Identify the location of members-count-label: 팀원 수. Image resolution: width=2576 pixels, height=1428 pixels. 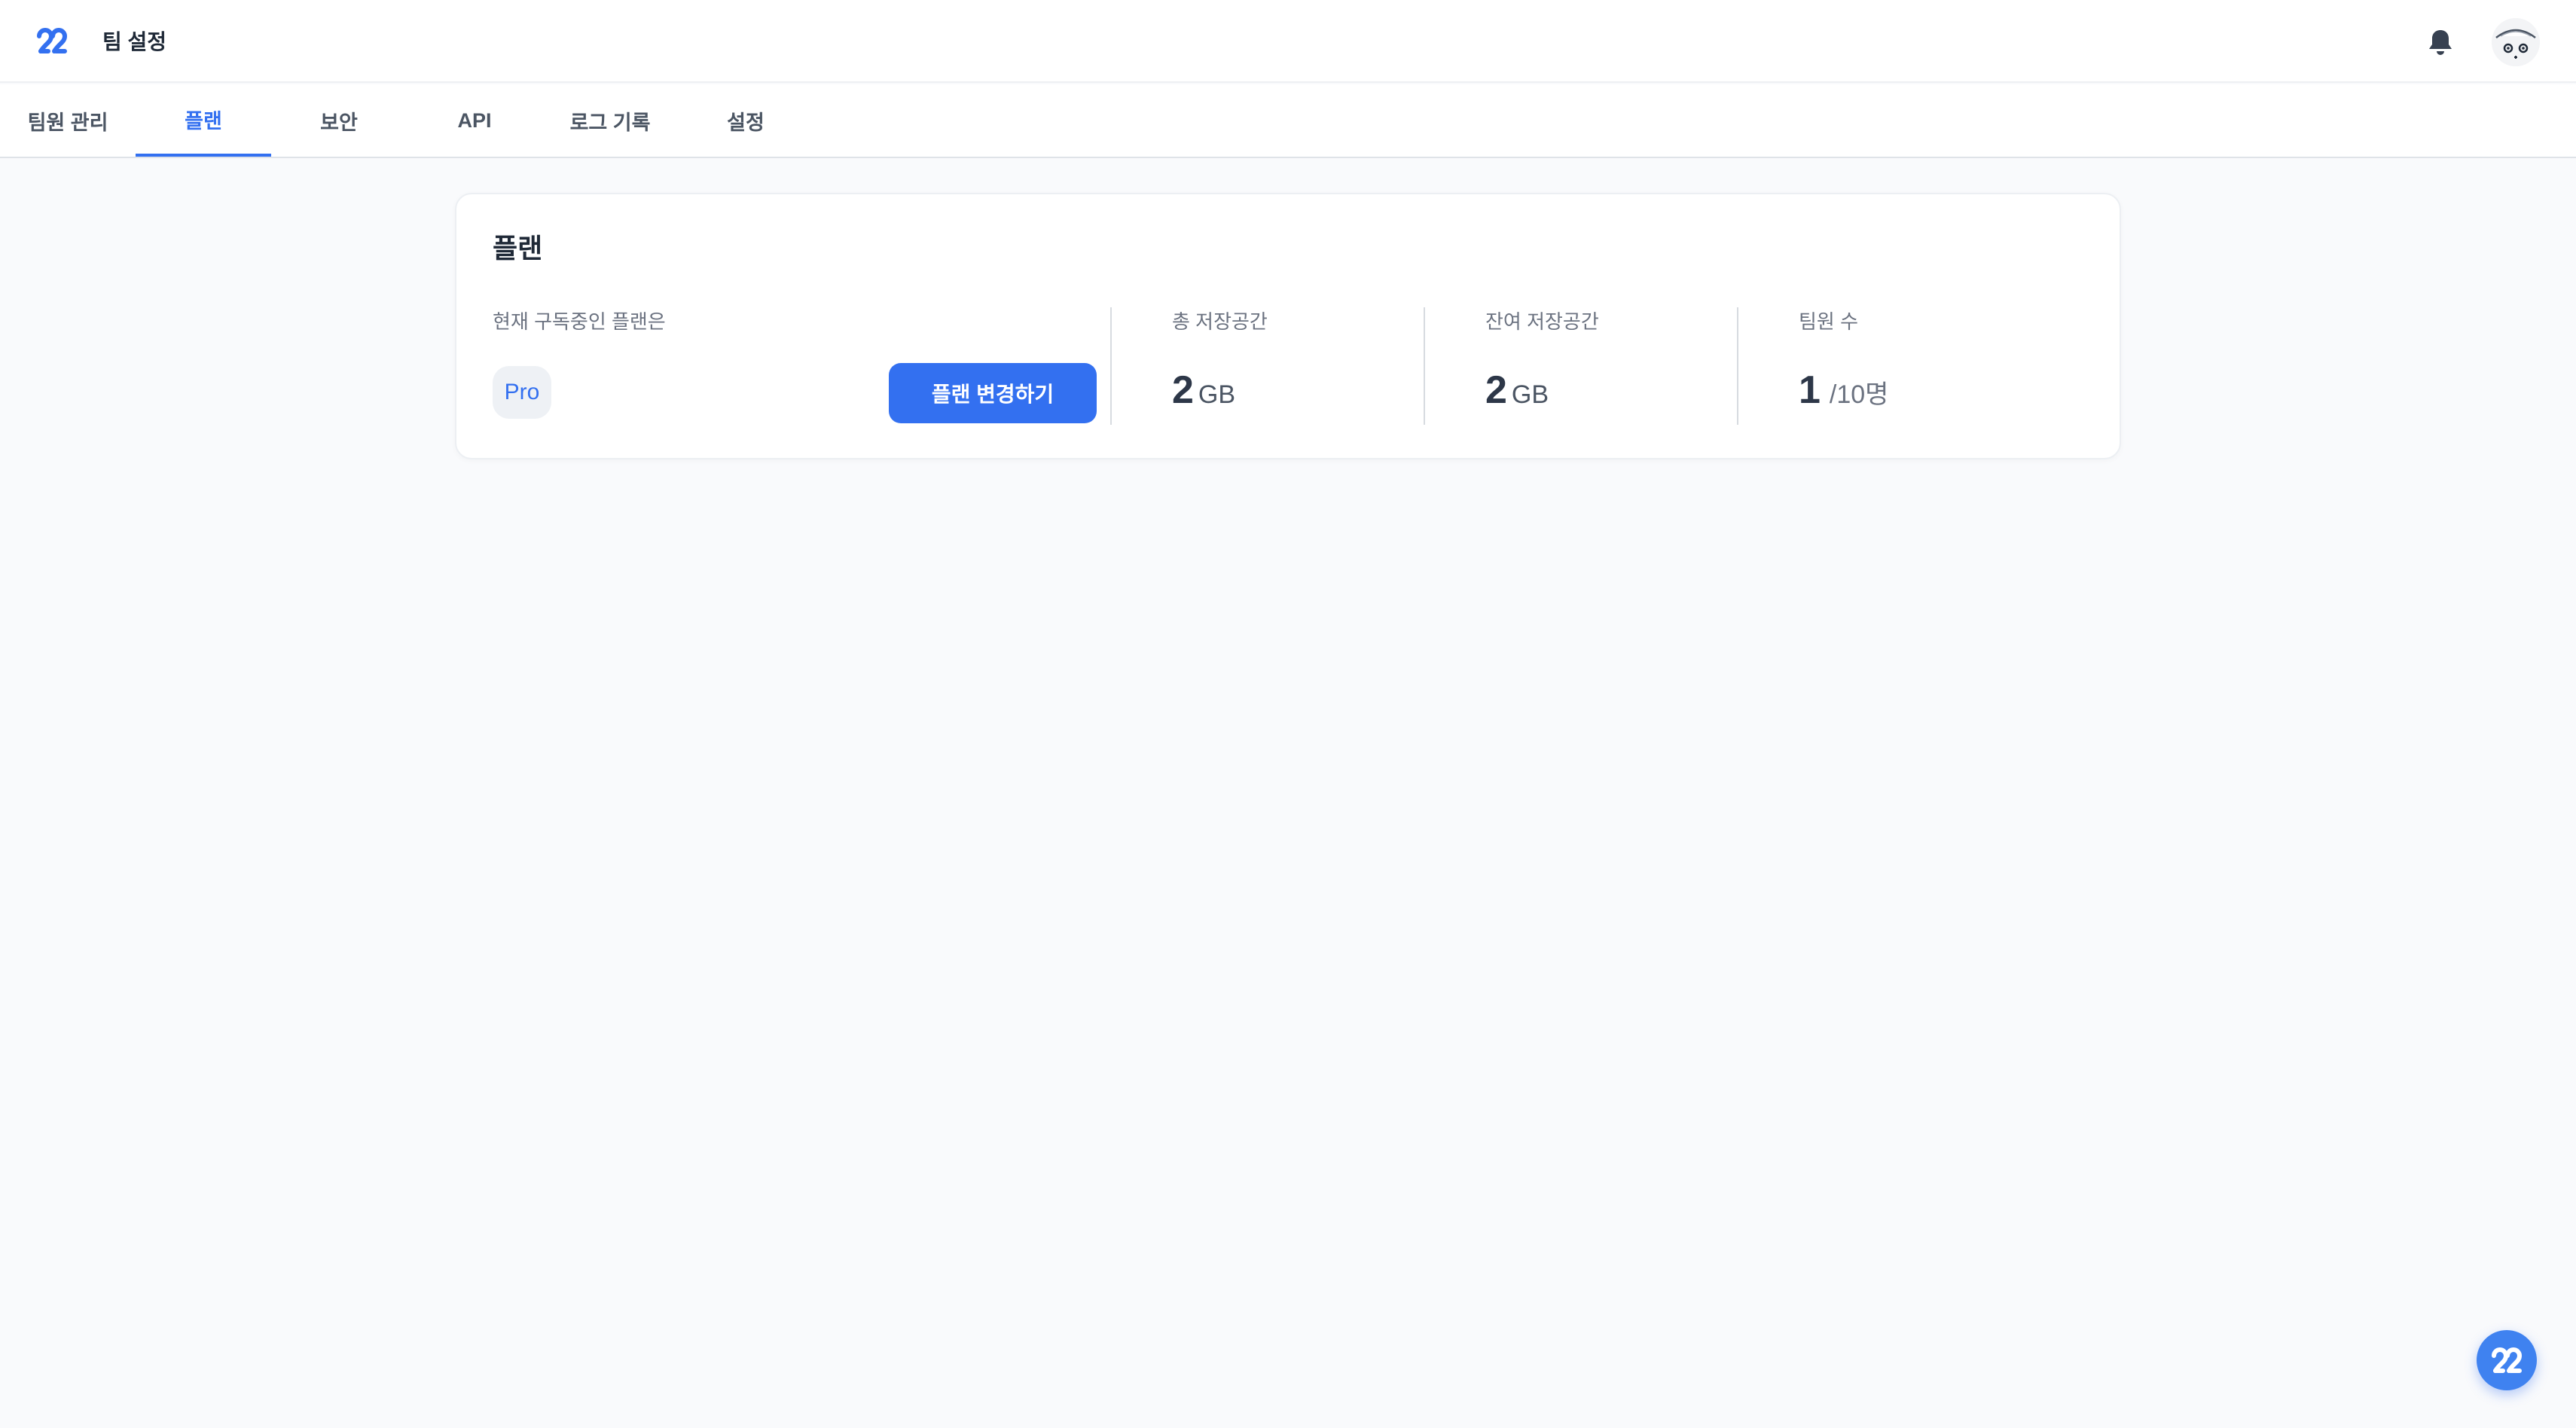
(1829, 321).